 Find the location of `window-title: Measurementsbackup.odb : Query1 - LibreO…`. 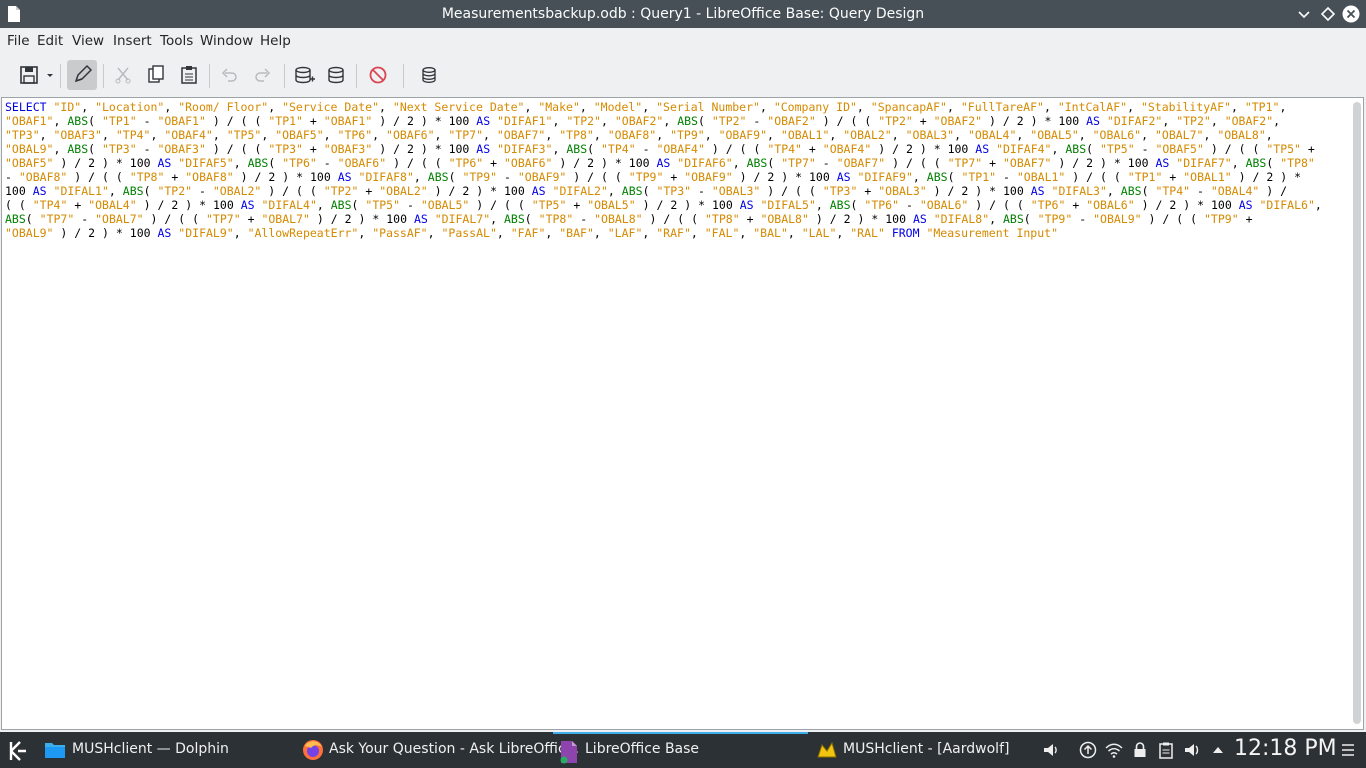

window-title: Measurementsbackup.odb : Query1 - LibreO… is located at coordinates (683, 14).